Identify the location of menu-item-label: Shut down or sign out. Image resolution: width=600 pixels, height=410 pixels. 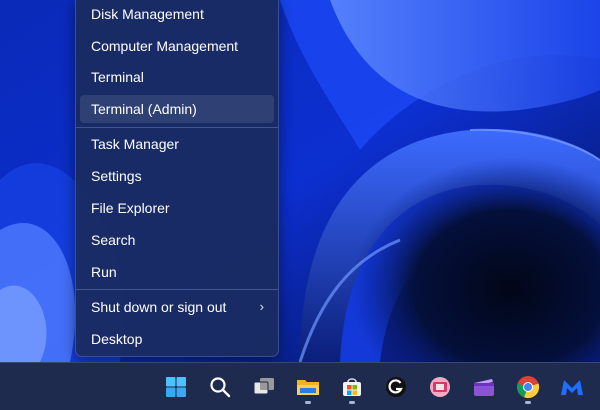
(159, 307).